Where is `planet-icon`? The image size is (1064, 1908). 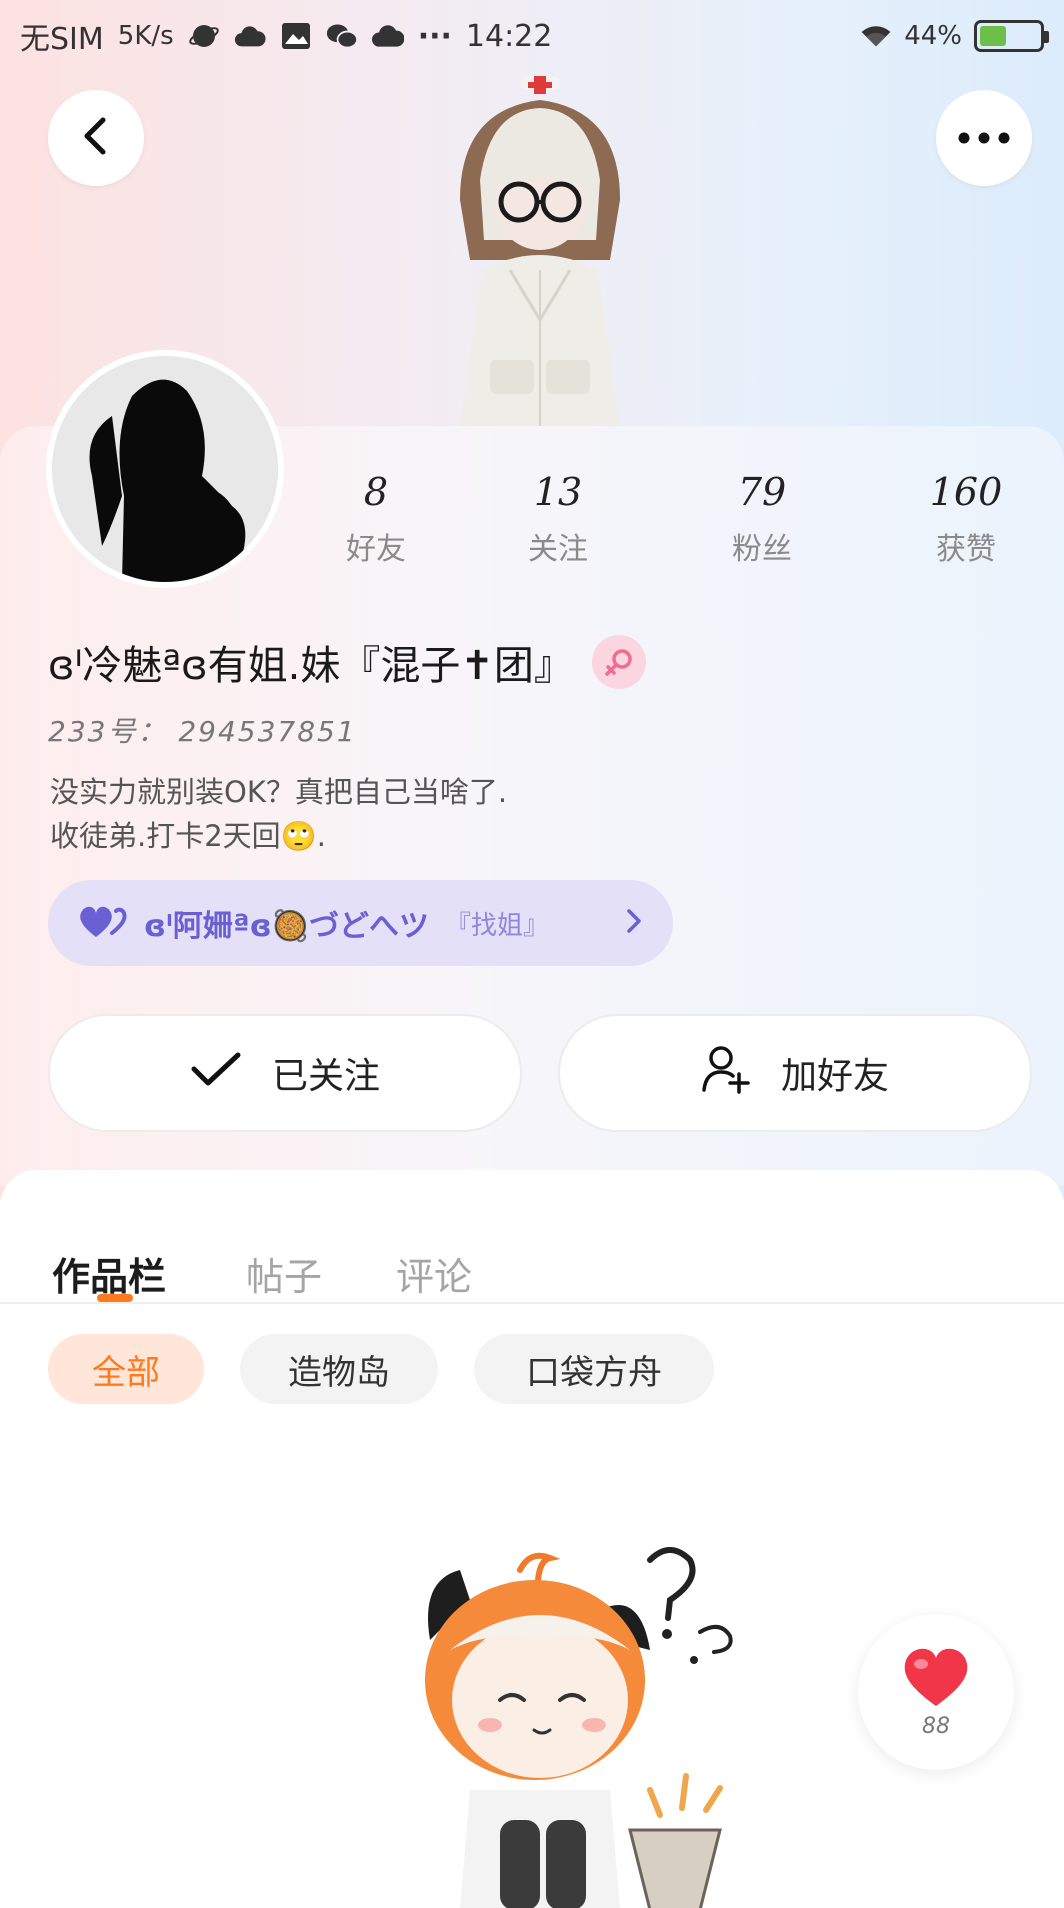 planet-icon is located at coordinates (204, 36).